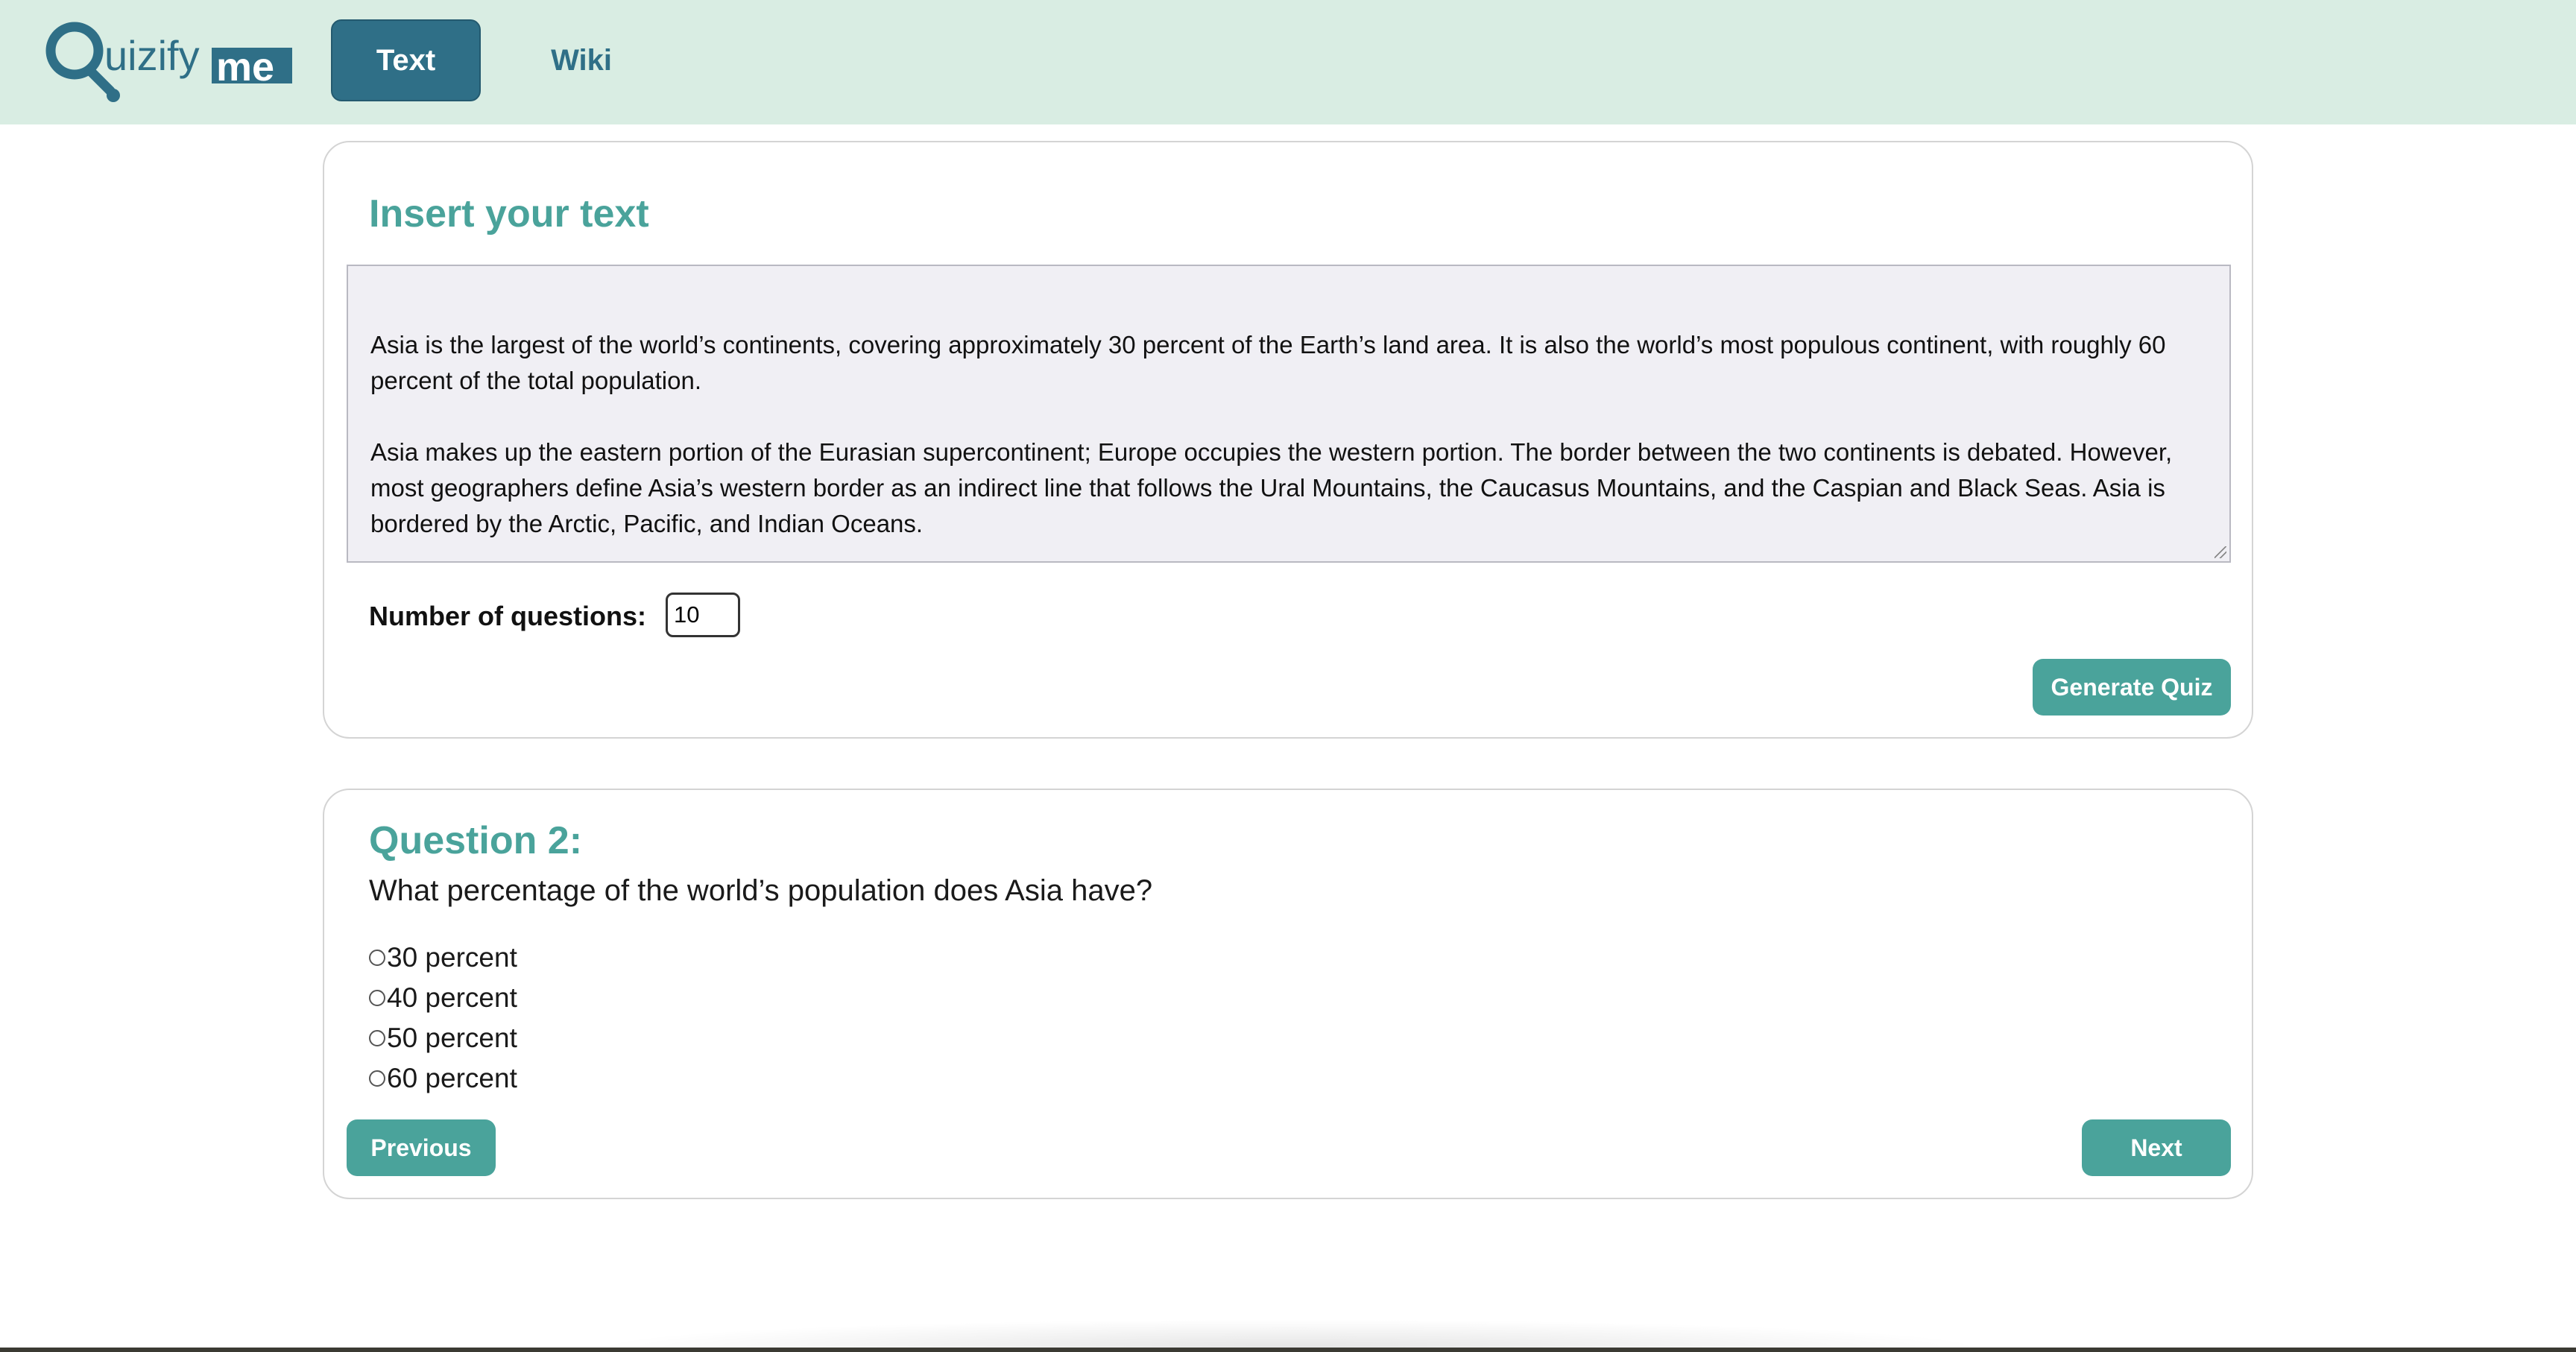  I want to click on answer-option: 50 percent, so click(443, 1038).